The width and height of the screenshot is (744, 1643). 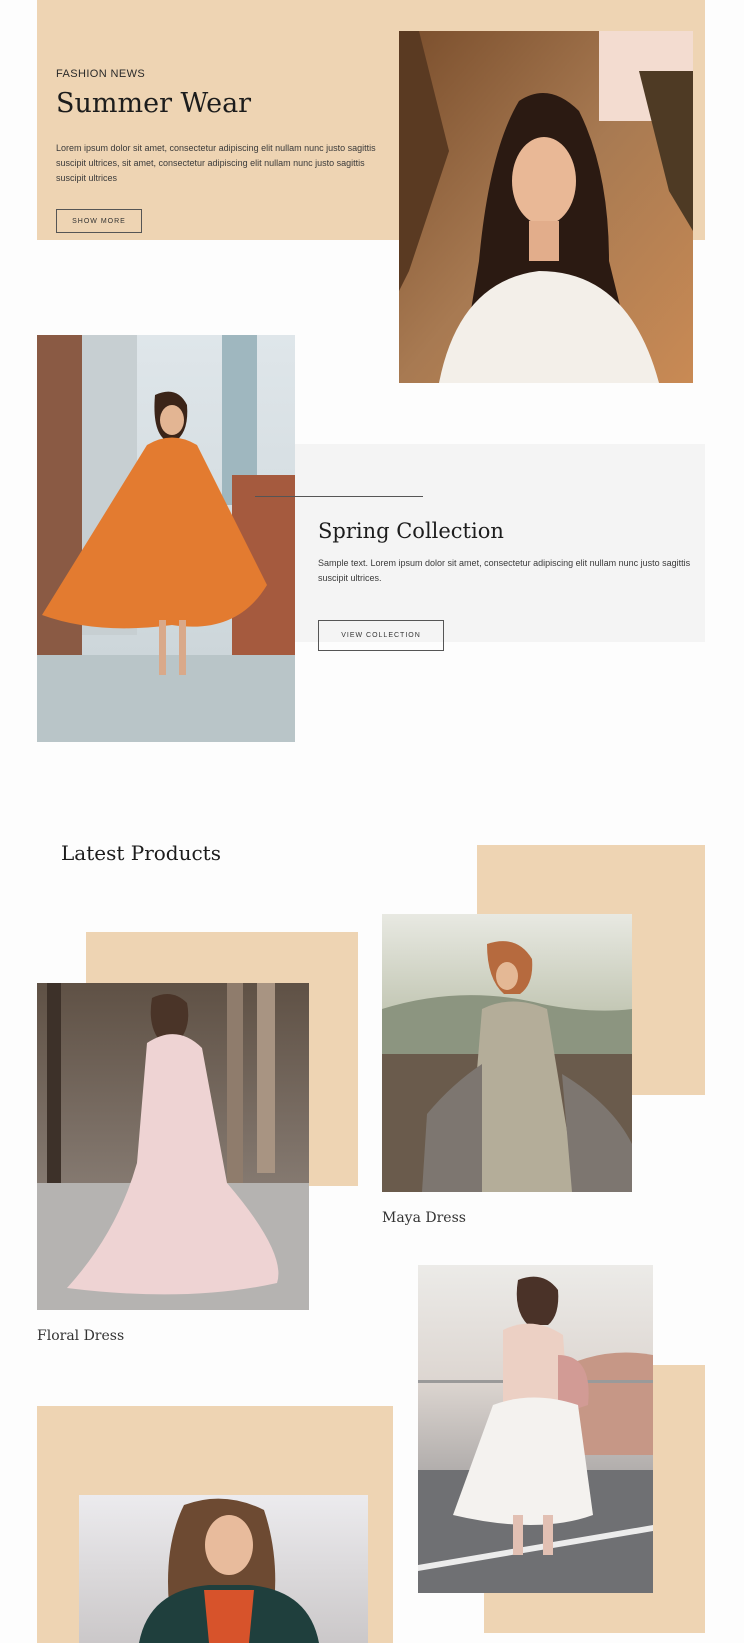 What do you see at coordinates (535, 1429) in the screenshot?
I see `tulle-skirt-photo` at bounding box center [535, 1429].